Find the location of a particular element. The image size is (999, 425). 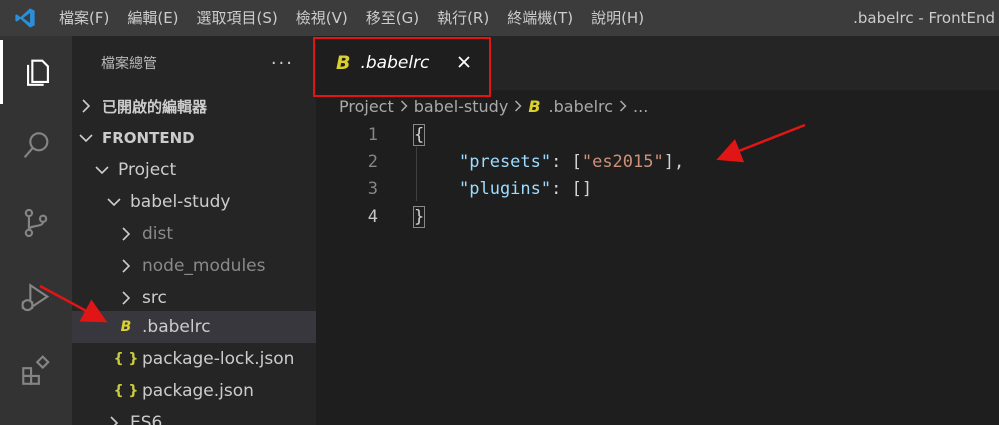

punctuation: ], is located at coordinates (674, 161).